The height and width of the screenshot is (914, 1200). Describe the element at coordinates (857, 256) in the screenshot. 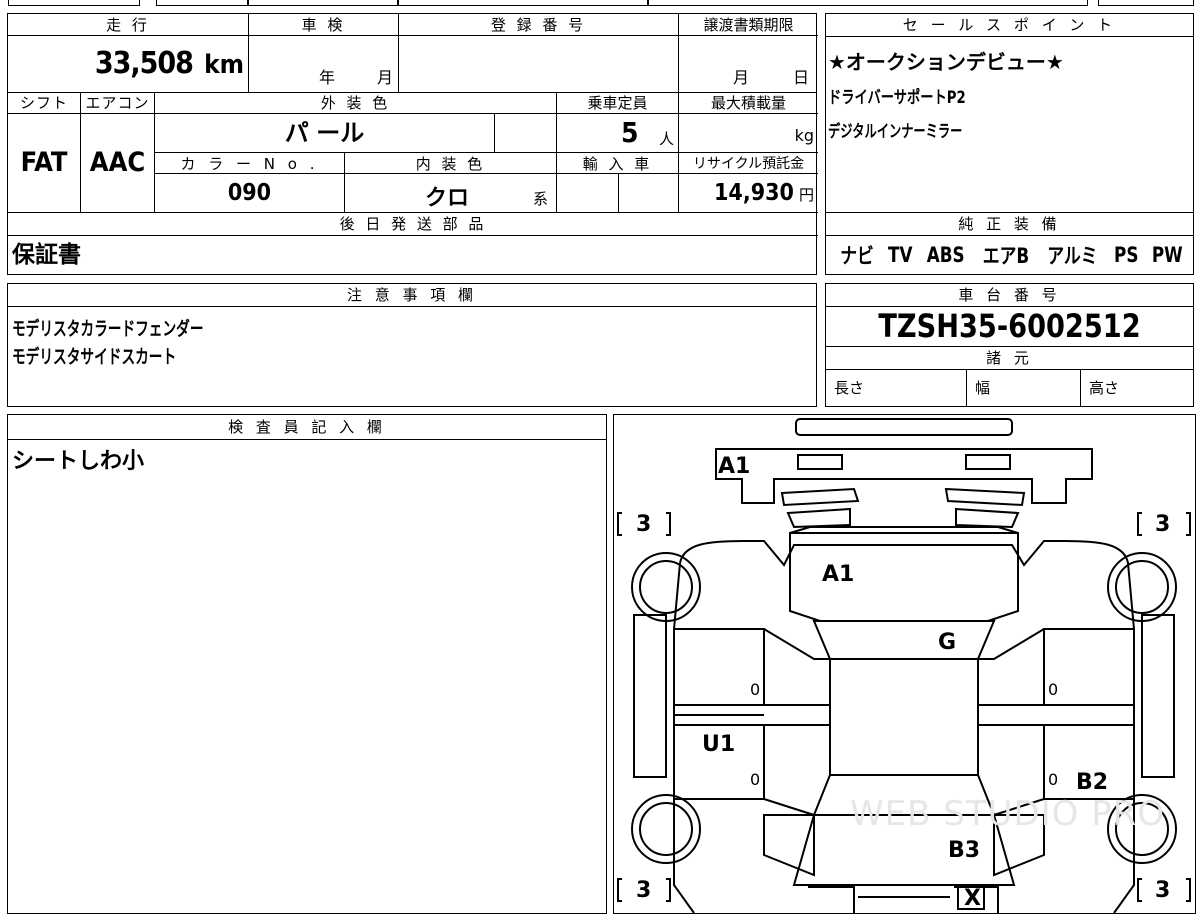

I see `equipment-item: ナビ` at that location.